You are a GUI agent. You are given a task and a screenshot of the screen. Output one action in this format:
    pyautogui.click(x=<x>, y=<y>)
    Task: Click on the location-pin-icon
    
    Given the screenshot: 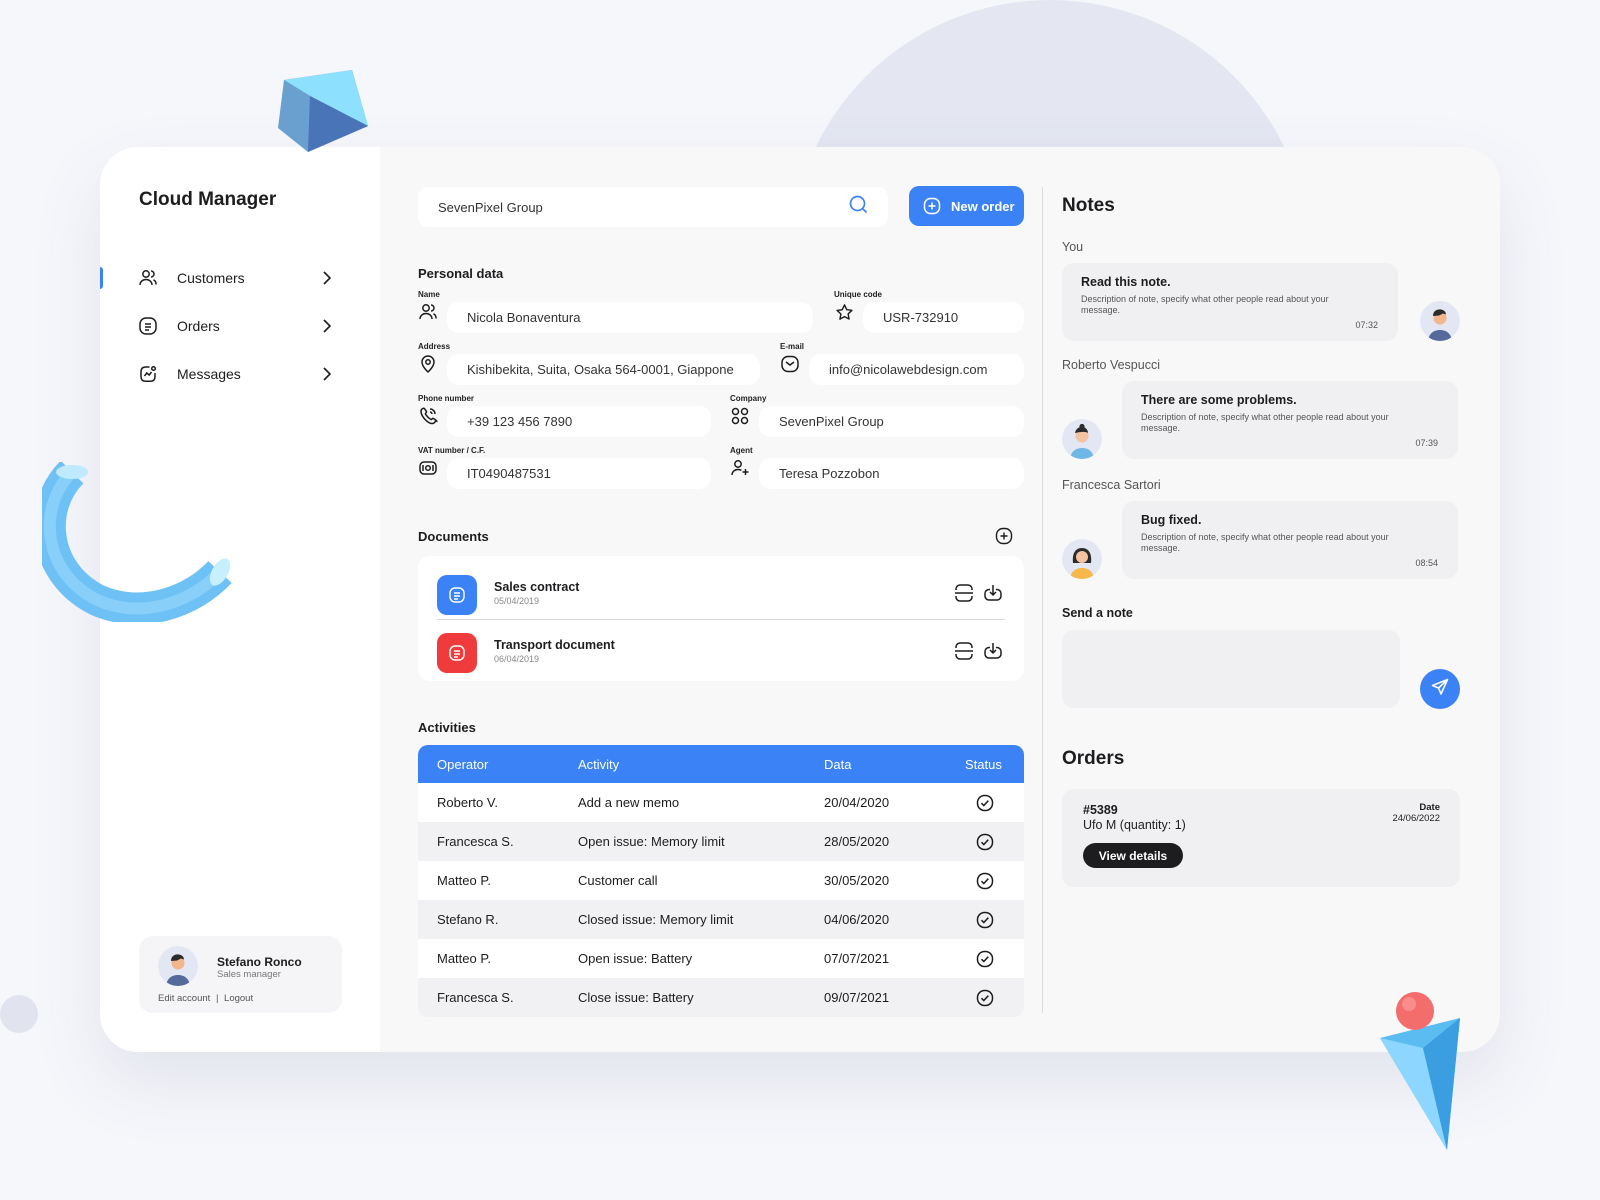 What is the action you would take?
    pyautogui.click(x=428, y=364)
    